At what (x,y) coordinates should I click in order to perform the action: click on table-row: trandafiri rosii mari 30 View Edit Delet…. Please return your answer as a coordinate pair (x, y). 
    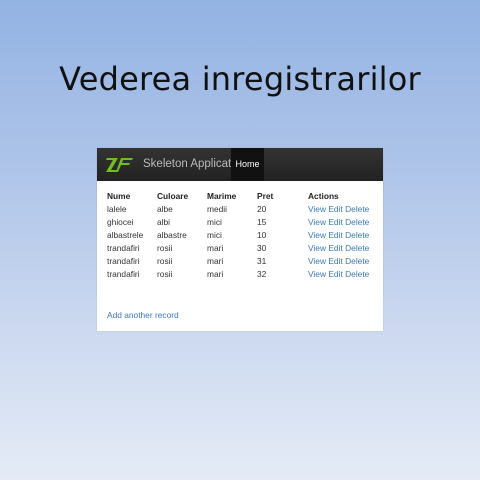
    Looking at the image, I should click on (242, 247).